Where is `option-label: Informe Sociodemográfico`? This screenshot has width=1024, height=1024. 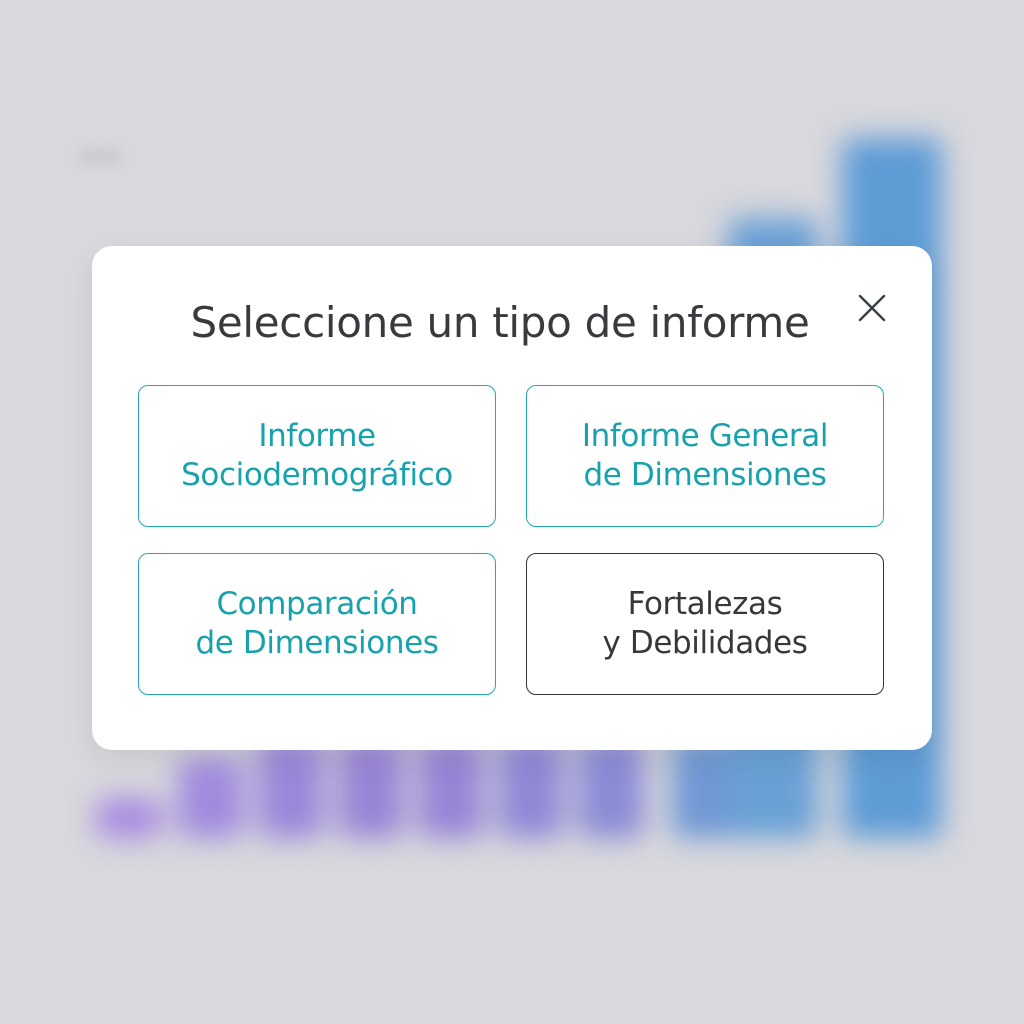
option-label: Informe Sociodemográfico is located at coordinates (317, 455).